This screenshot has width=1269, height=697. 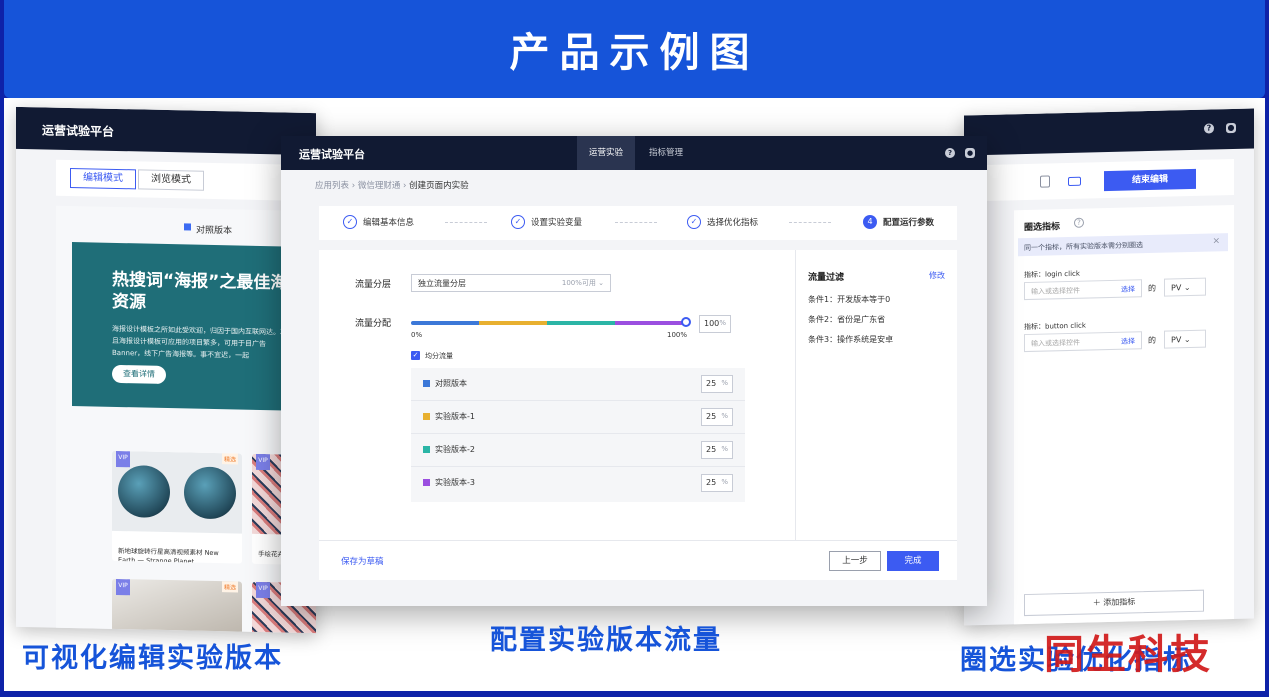 I want to click on mode-bar: 编辑模式 浏览模式, so click(x=186, y=180).